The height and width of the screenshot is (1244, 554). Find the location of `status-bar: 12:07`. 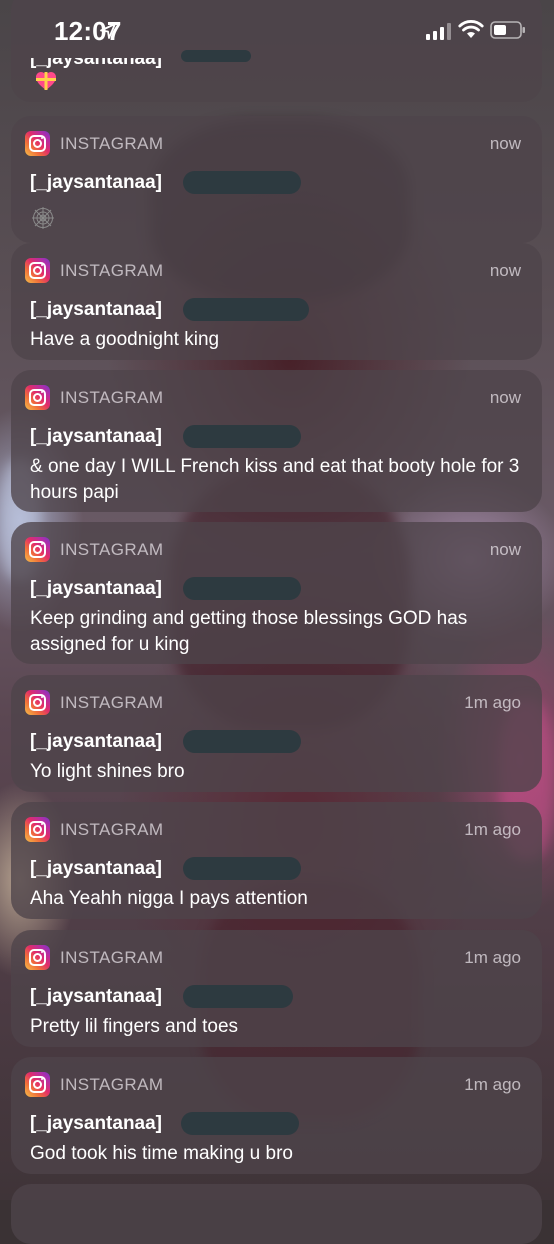

status-bar: 12:07 is located at coordinates (277, 30).